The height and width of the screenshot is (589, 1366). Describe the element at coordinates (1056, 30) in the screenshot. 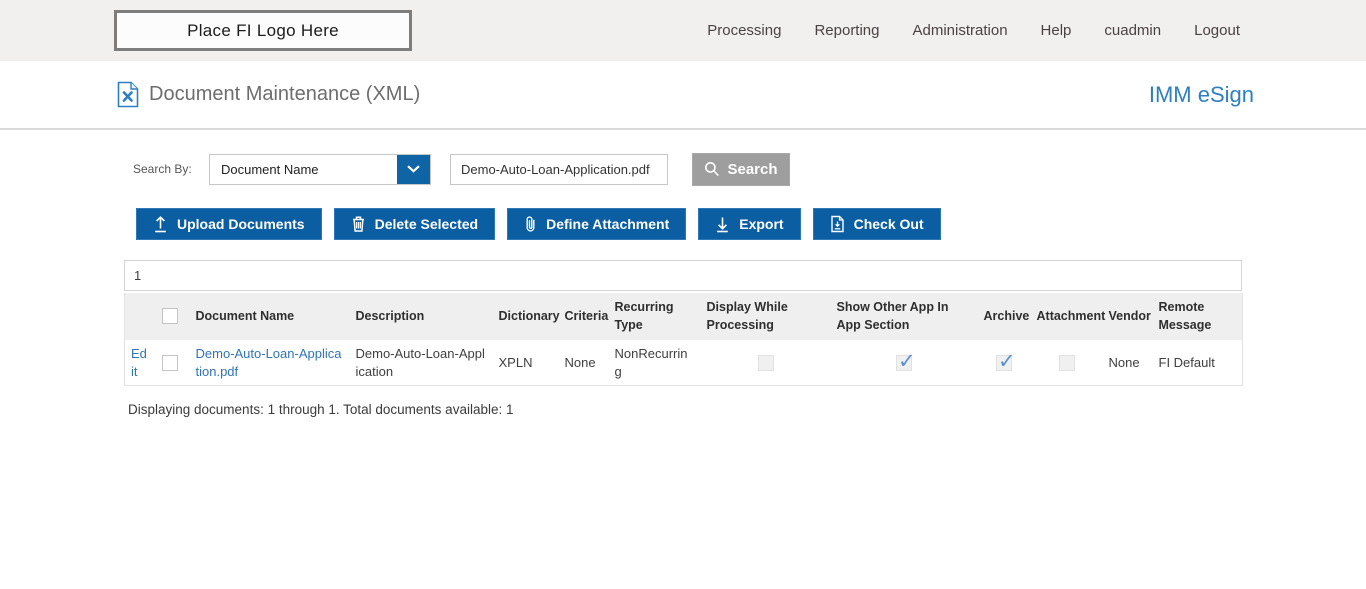

I see `nav-item-help: Help` at that location.